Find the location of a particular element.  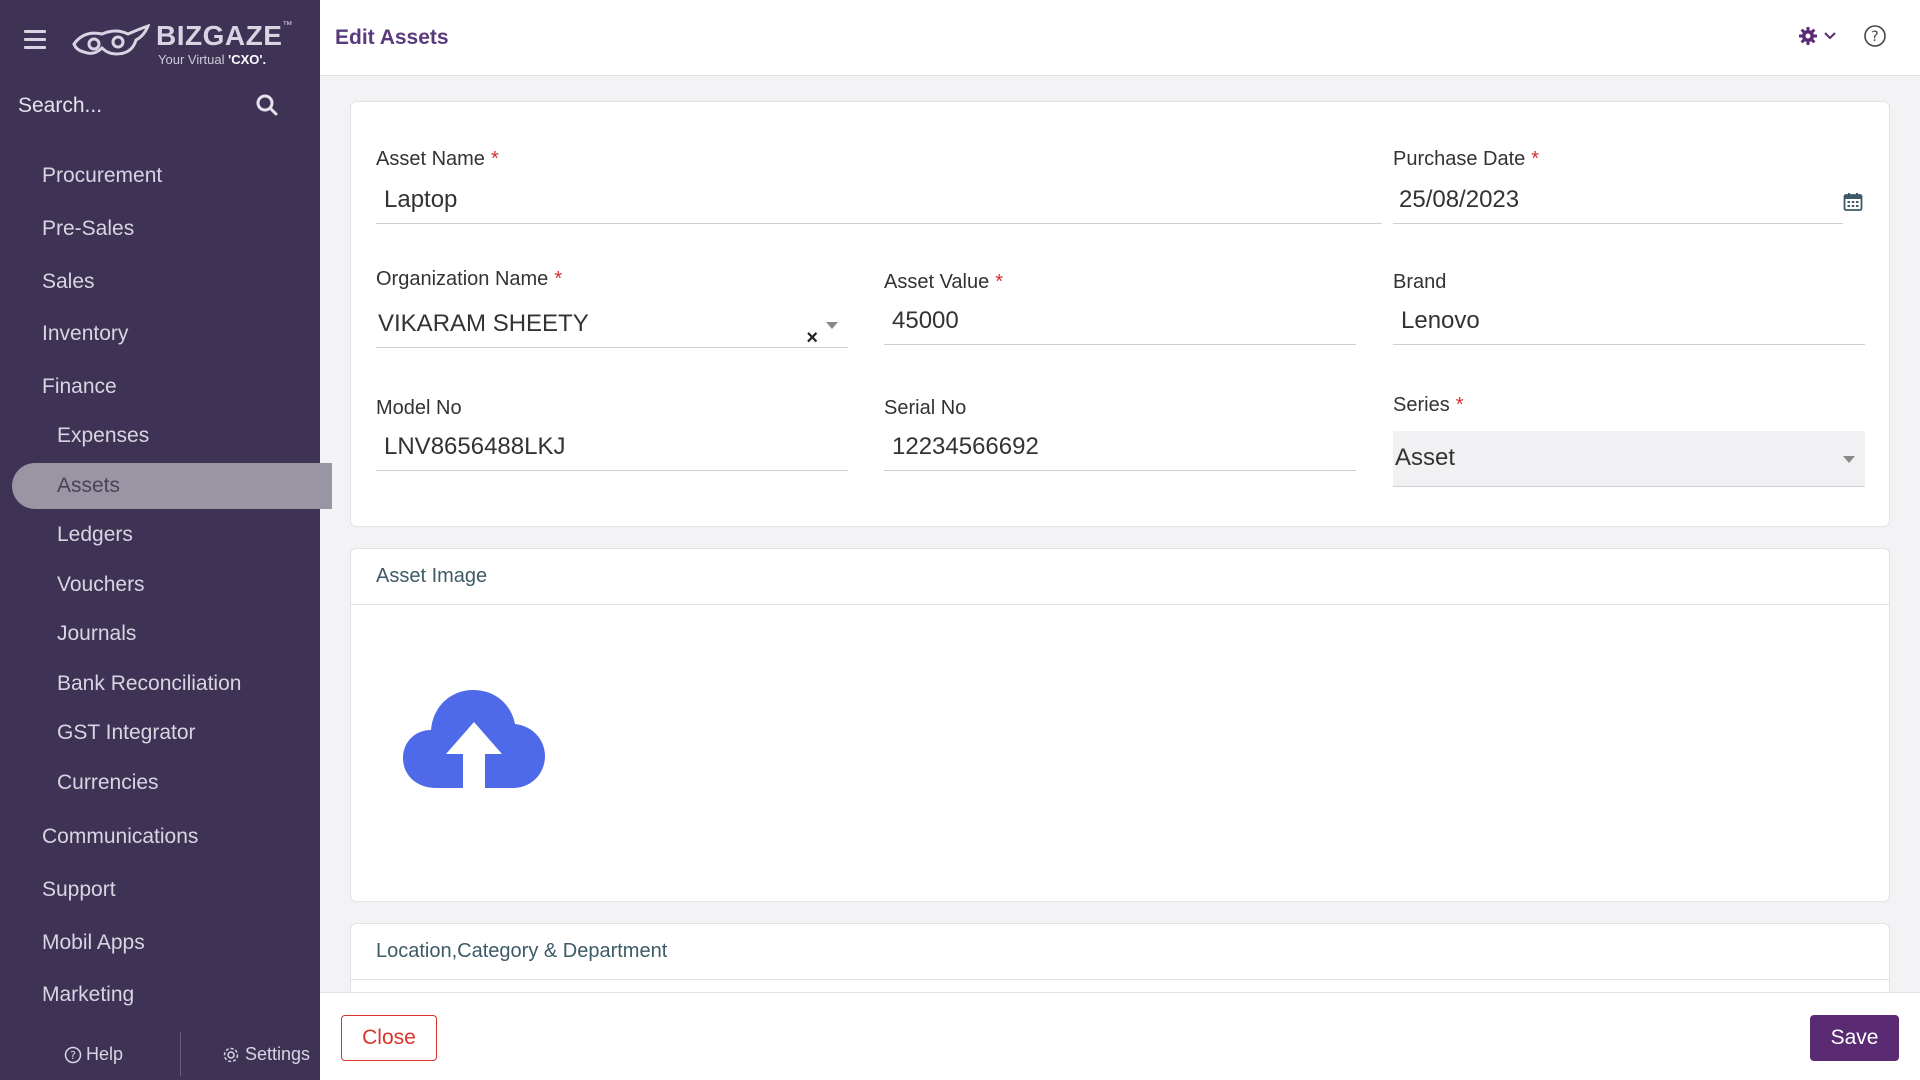

sidebar-item-bank-reconciliation: Bank Reconciliation is located at coordinates (149, 684).